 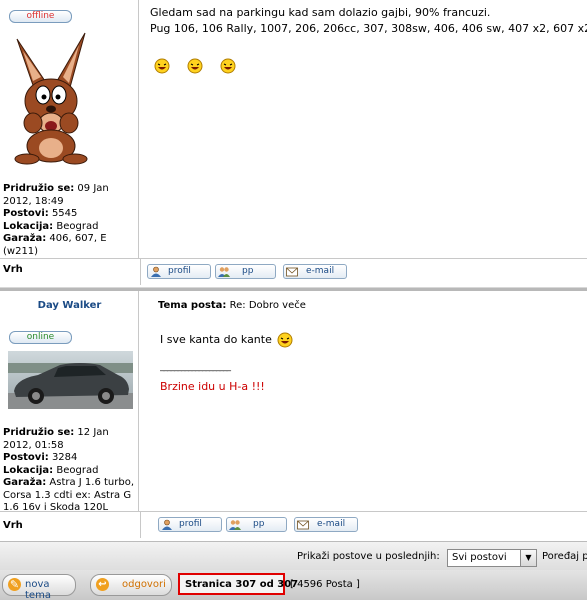 What do you see at coordinates (528, 558) in the screenshot?
I see `chevron-down-icon: ▼` at bounding box center [528, 558].